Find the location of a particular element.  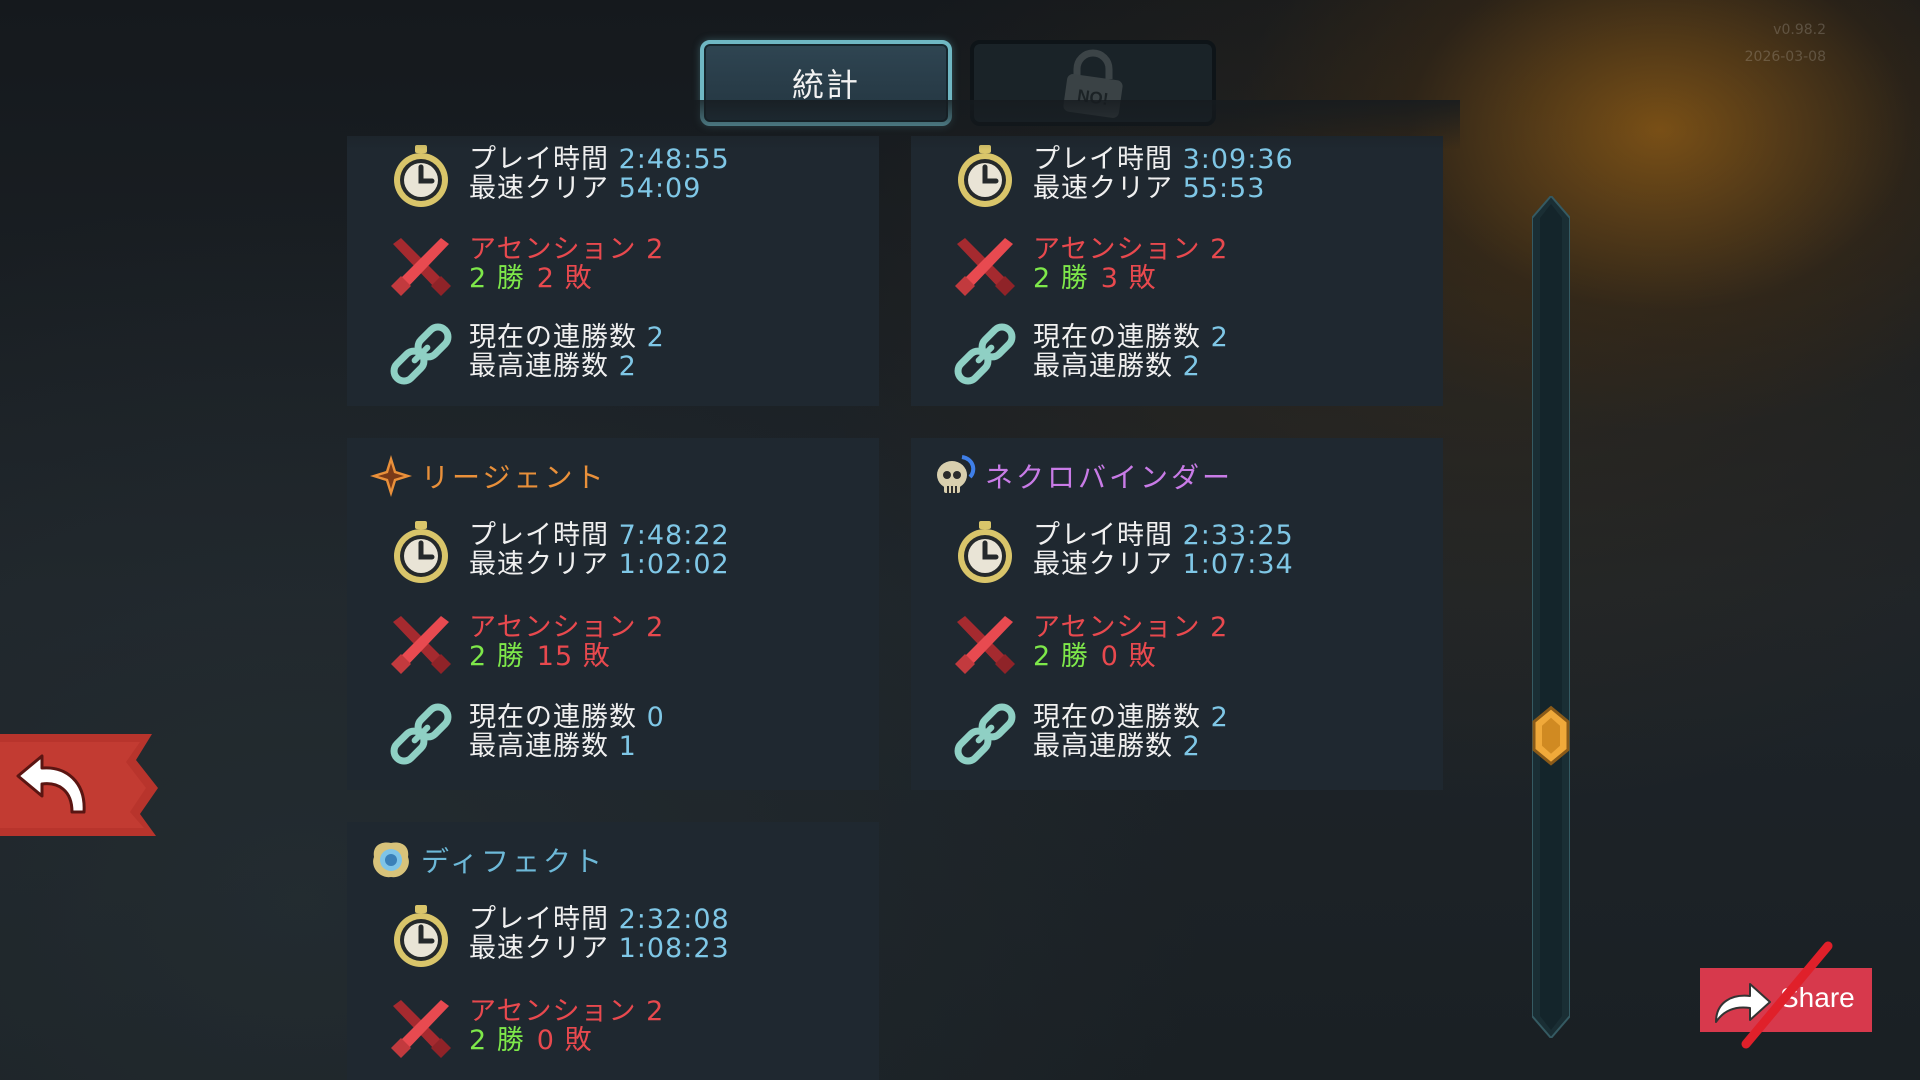

character-title: リージェント is located at coordinates (486, 476).